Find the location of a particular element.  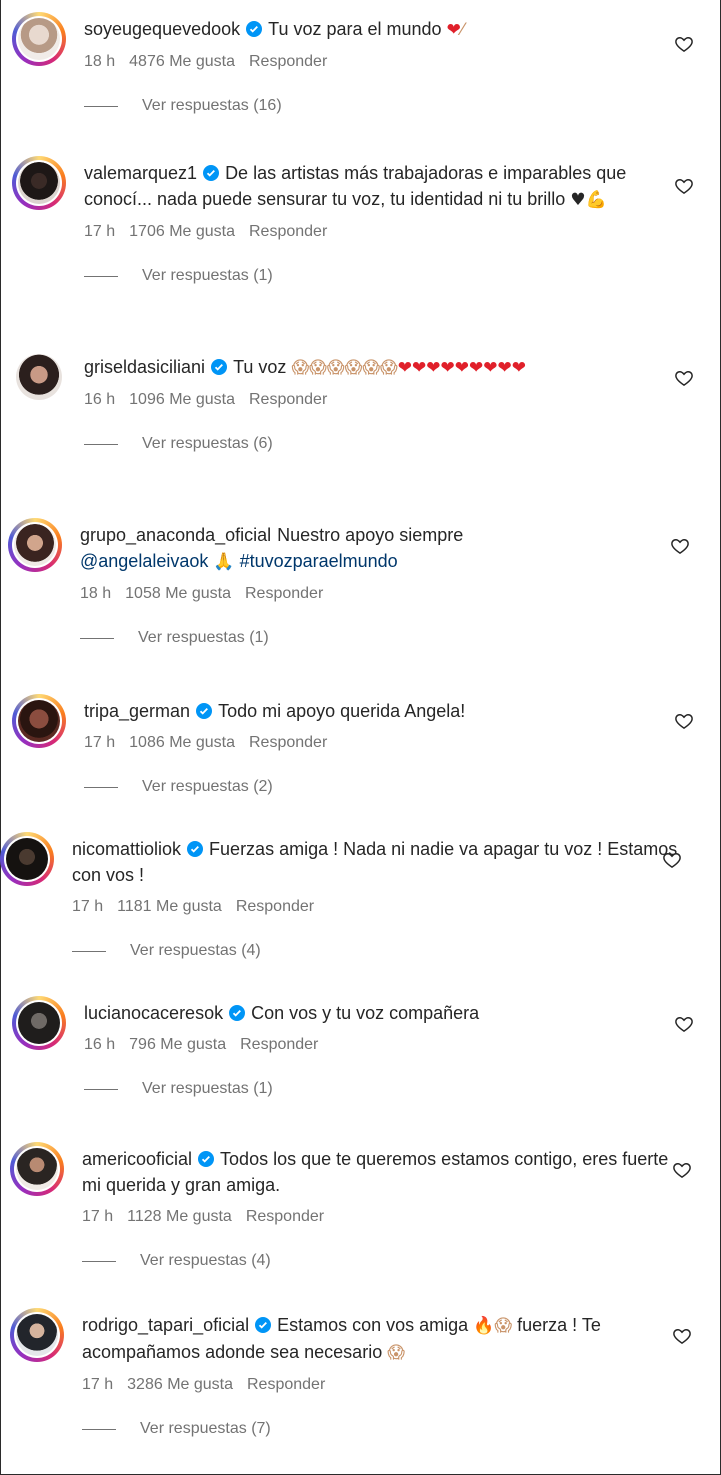

comment-text: griseldasiciliani Tu voz 😱😱😱😱😱😱❤❤❤❤❤❤❤❤❤ is located at coordinates (389, 367).